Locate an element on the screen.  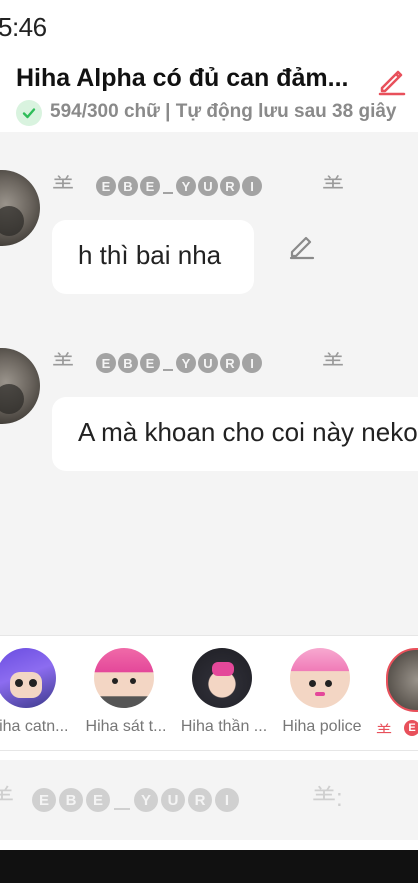
input-glyph-icon: ⺷: is located at coordinates (327, 798).